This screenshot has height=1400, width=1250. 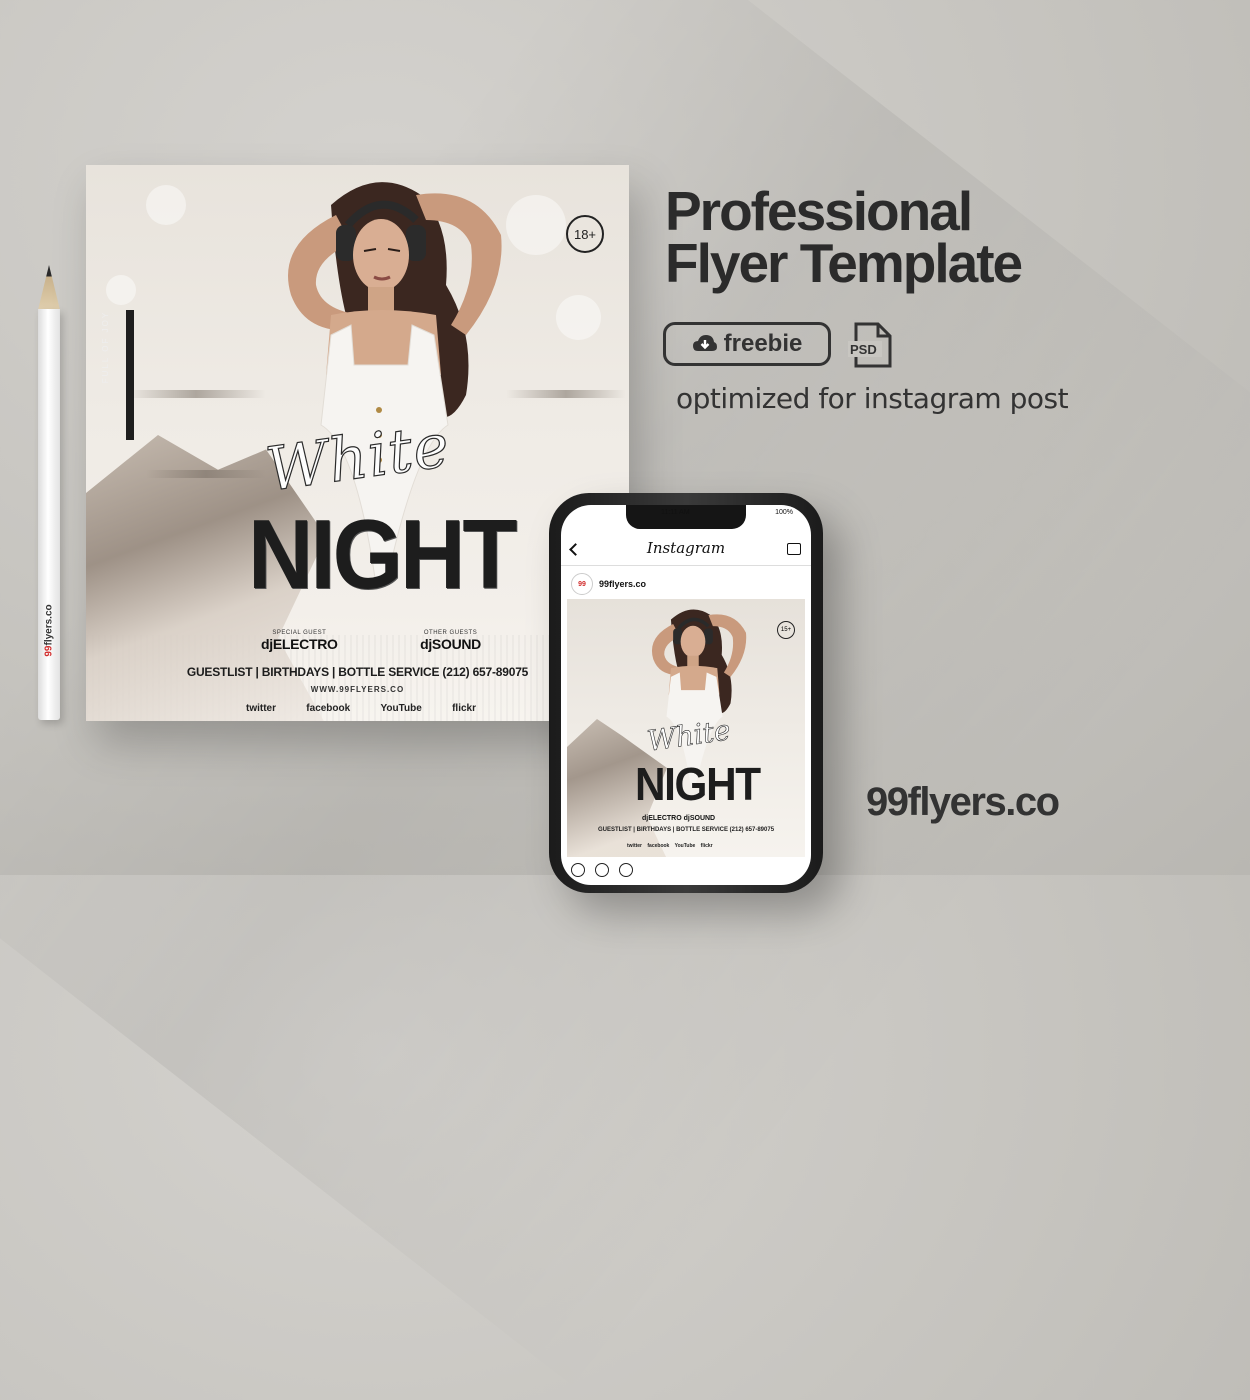 What do you see at coordinates (382, 554) in the screenshot?
I see `flyer-main-title: NIGHT` at bounding box center [382, 554].